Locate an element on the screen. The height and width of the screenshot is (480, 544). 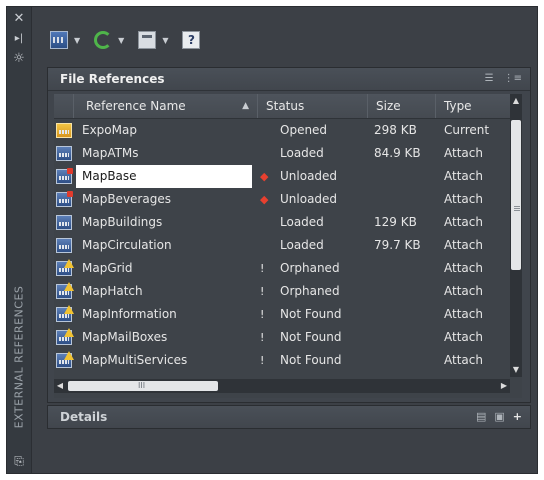
details-title: Details is located at coordinates (84, 417).